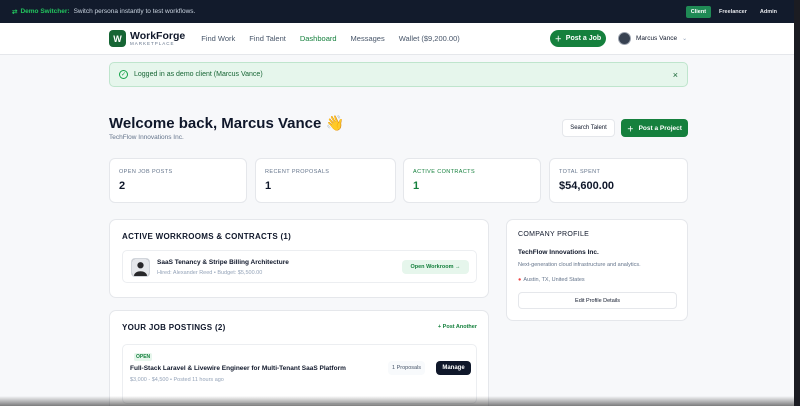  Describe the element at coordinates (123, 74) in the screenshot. I see `check-circle-icon: ✓` at that location.